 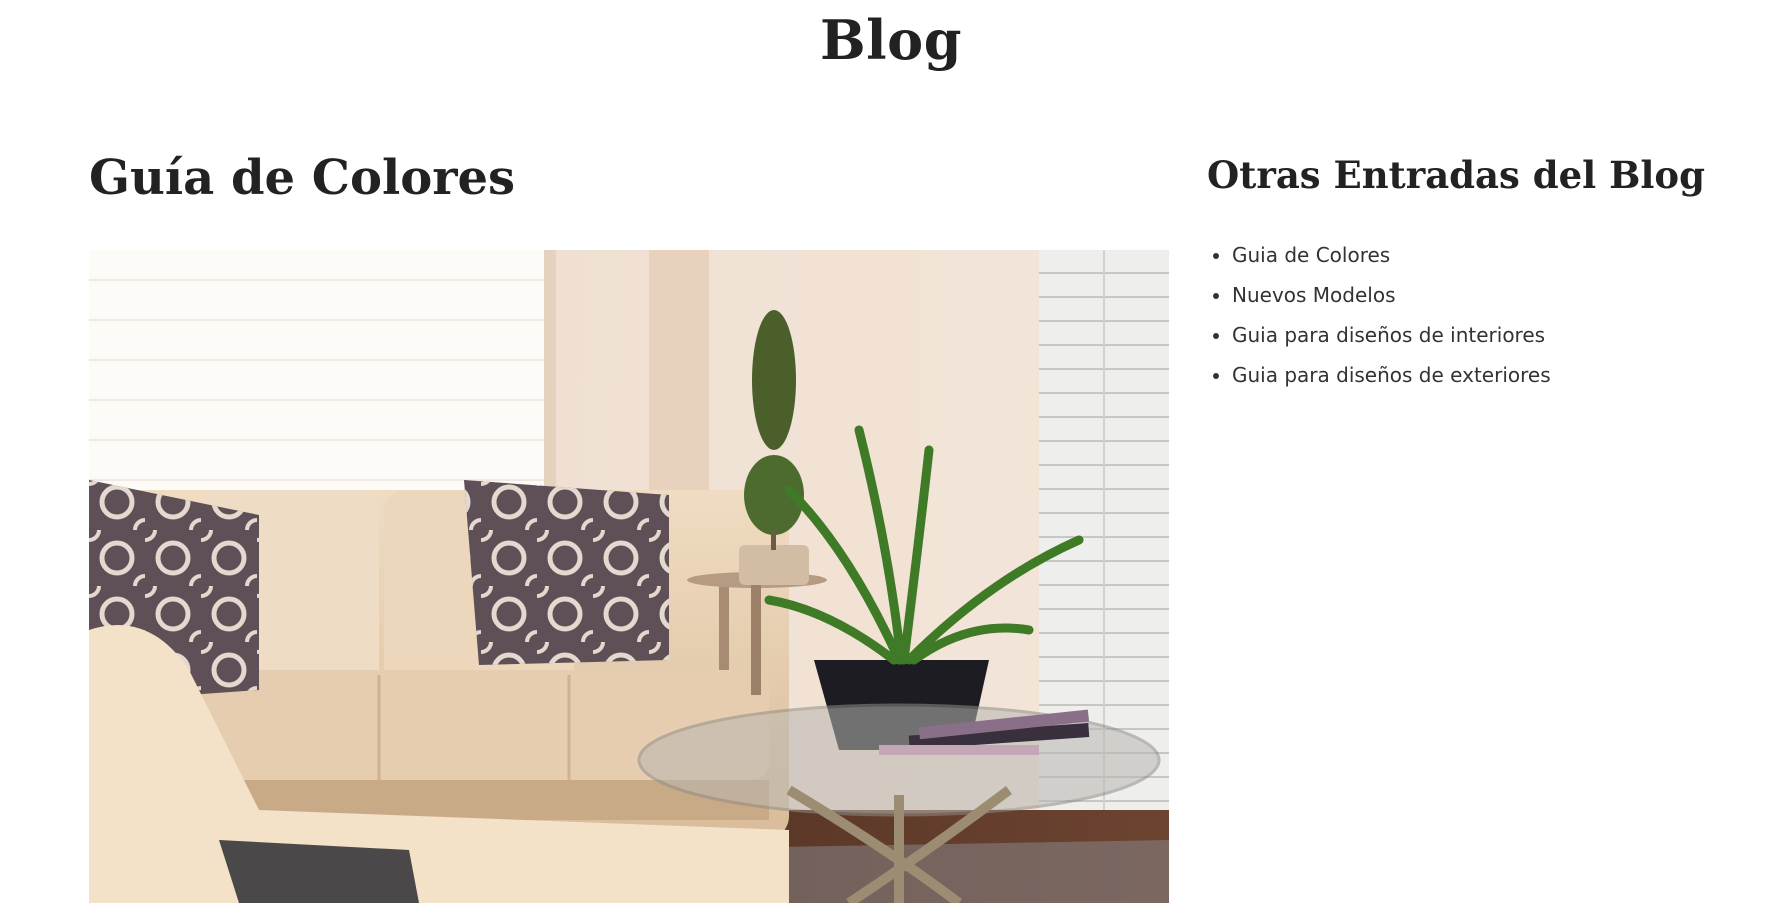 I want to click on sidebar-item-nuevos-modelos: Nuevos Modelos, so click(x=1391, y=300).